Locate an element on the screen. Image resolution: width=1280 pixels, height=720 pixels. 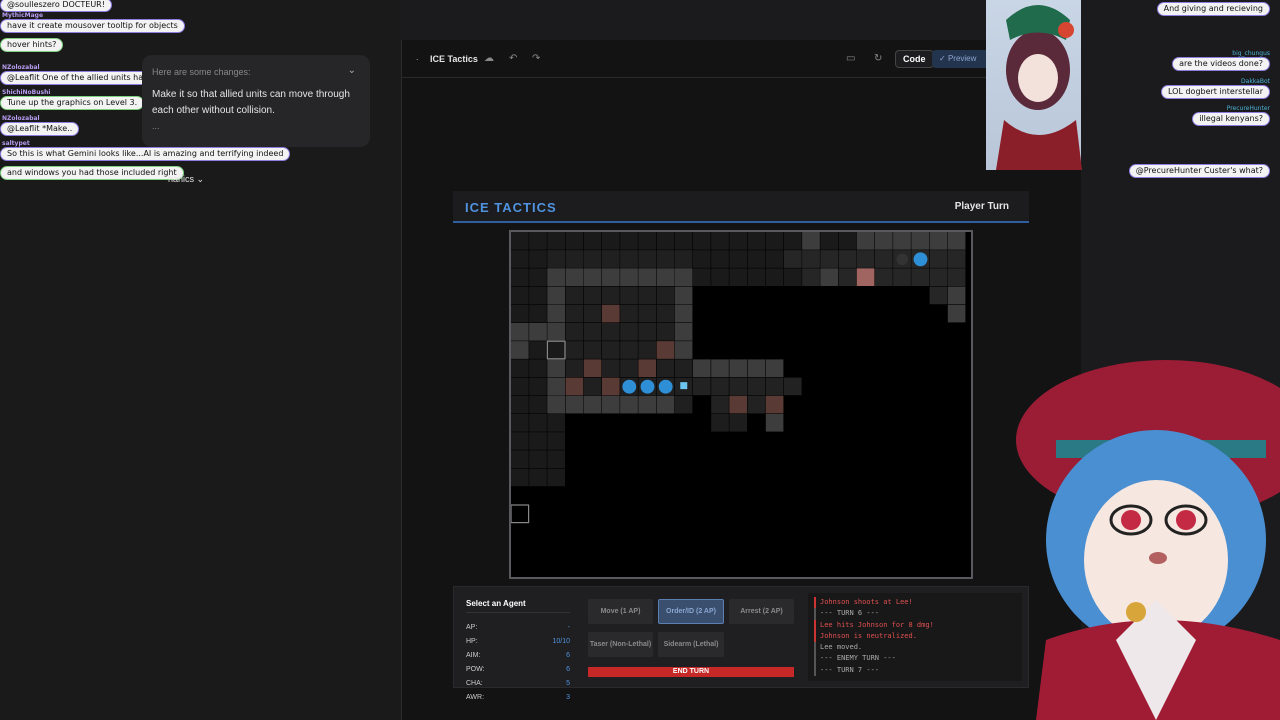
neutral-unit is located at coordinates (902, 259).